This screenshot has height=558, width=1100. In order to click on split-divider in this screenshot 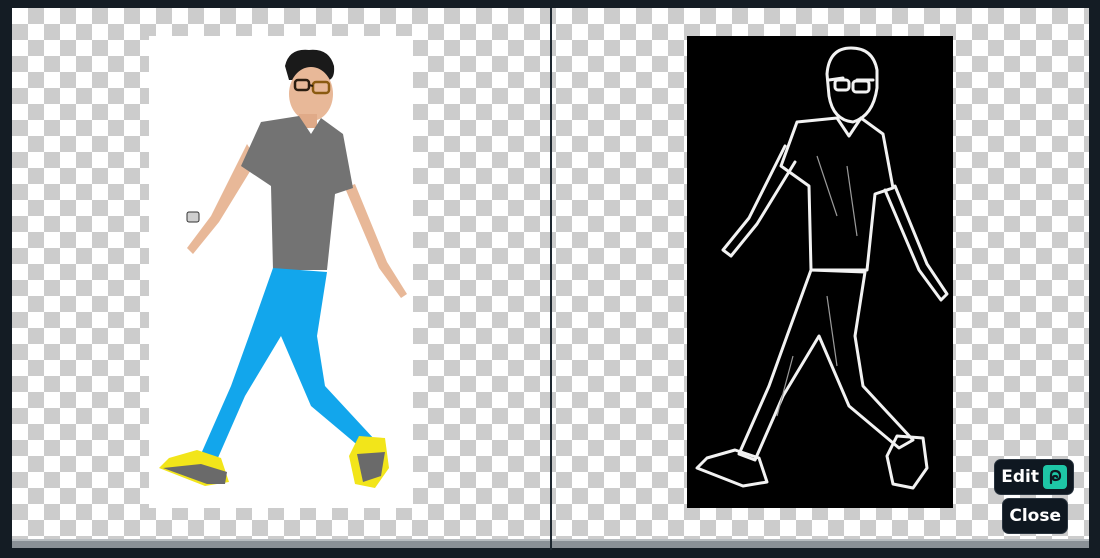, I will do `click(551, 273)`.